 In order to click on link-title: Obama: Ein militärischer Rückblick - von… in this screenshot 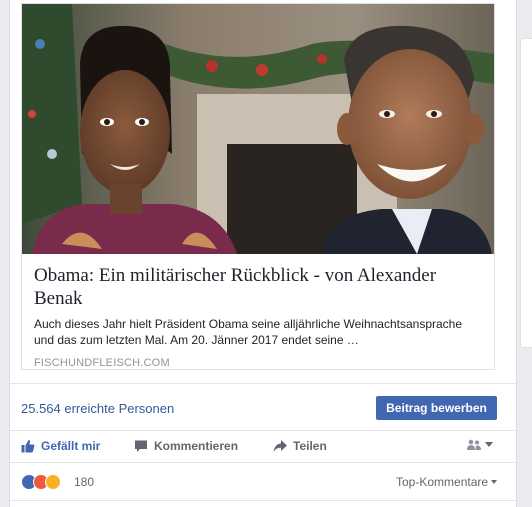, I will do `click(258, 287)`.